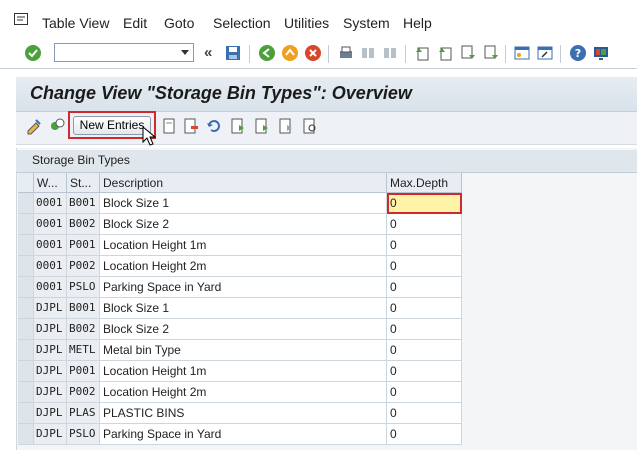  Describe the element at coordinates (21, 19) in the screenshot. I see `app-menu-icon` at that location.